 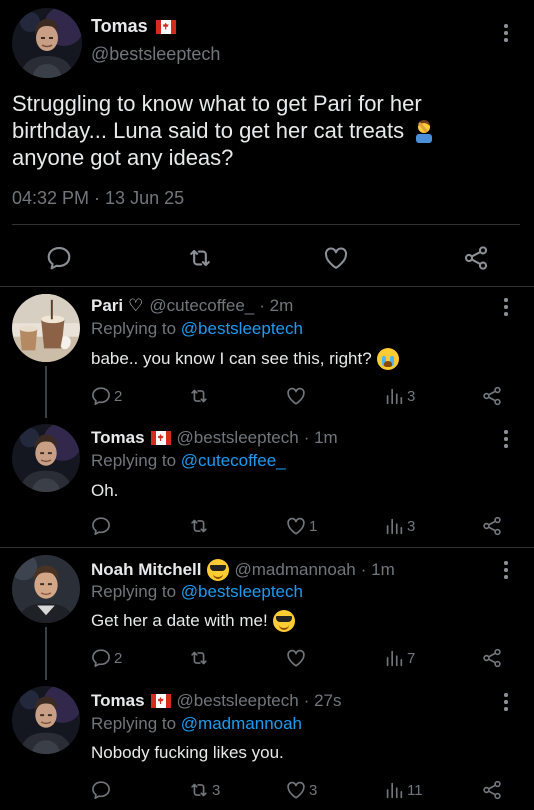 I want to click on author-handle: @cutecoffee_, so click(x=201, y=306).